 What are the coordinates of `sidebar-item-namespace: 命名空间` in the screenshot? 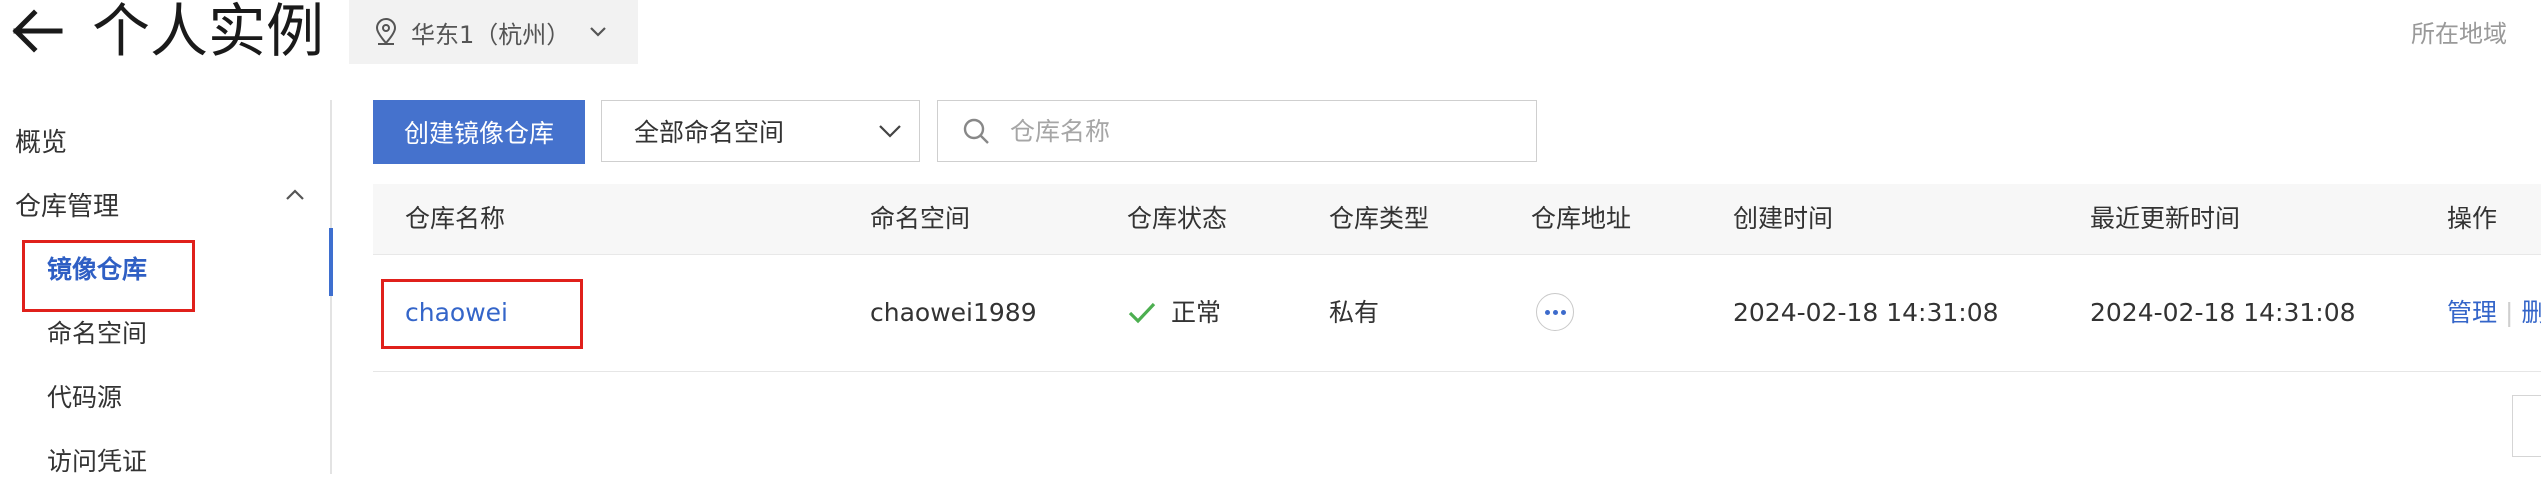 It's located at (97, 332).